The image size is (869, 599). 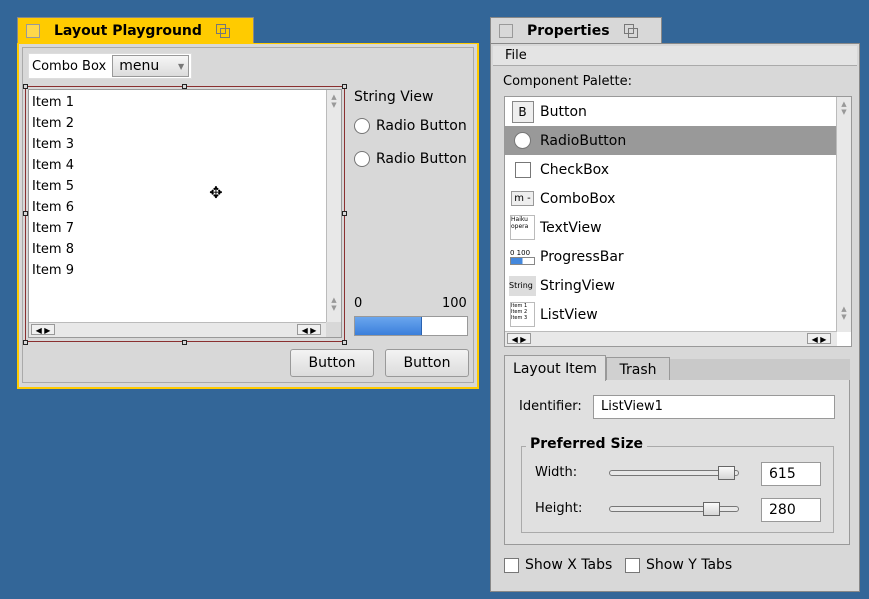 I want to click on list-item: Item 3, so click(x=51, y=144).